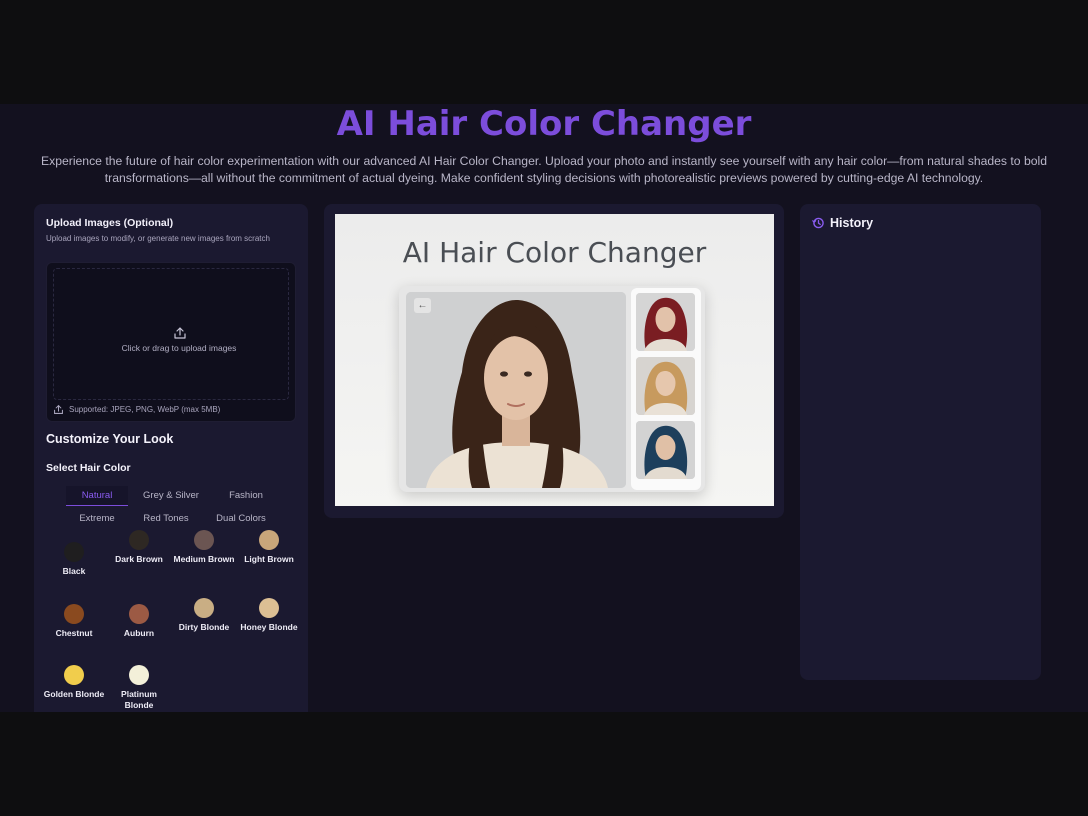  What do you see at coordinates (171, 334) in the screenshot?
I see `dropzone-area: Click or drag to upload images` at bounding box center [171, 334].